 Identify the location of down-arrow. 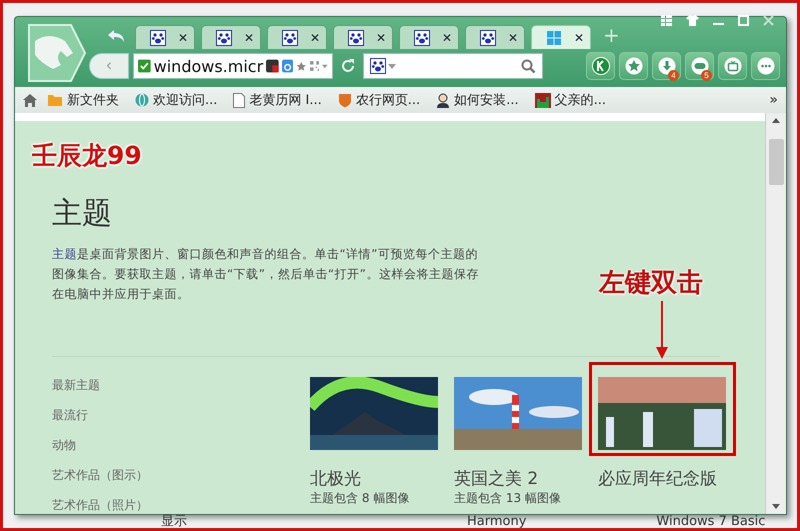
(662, 330).